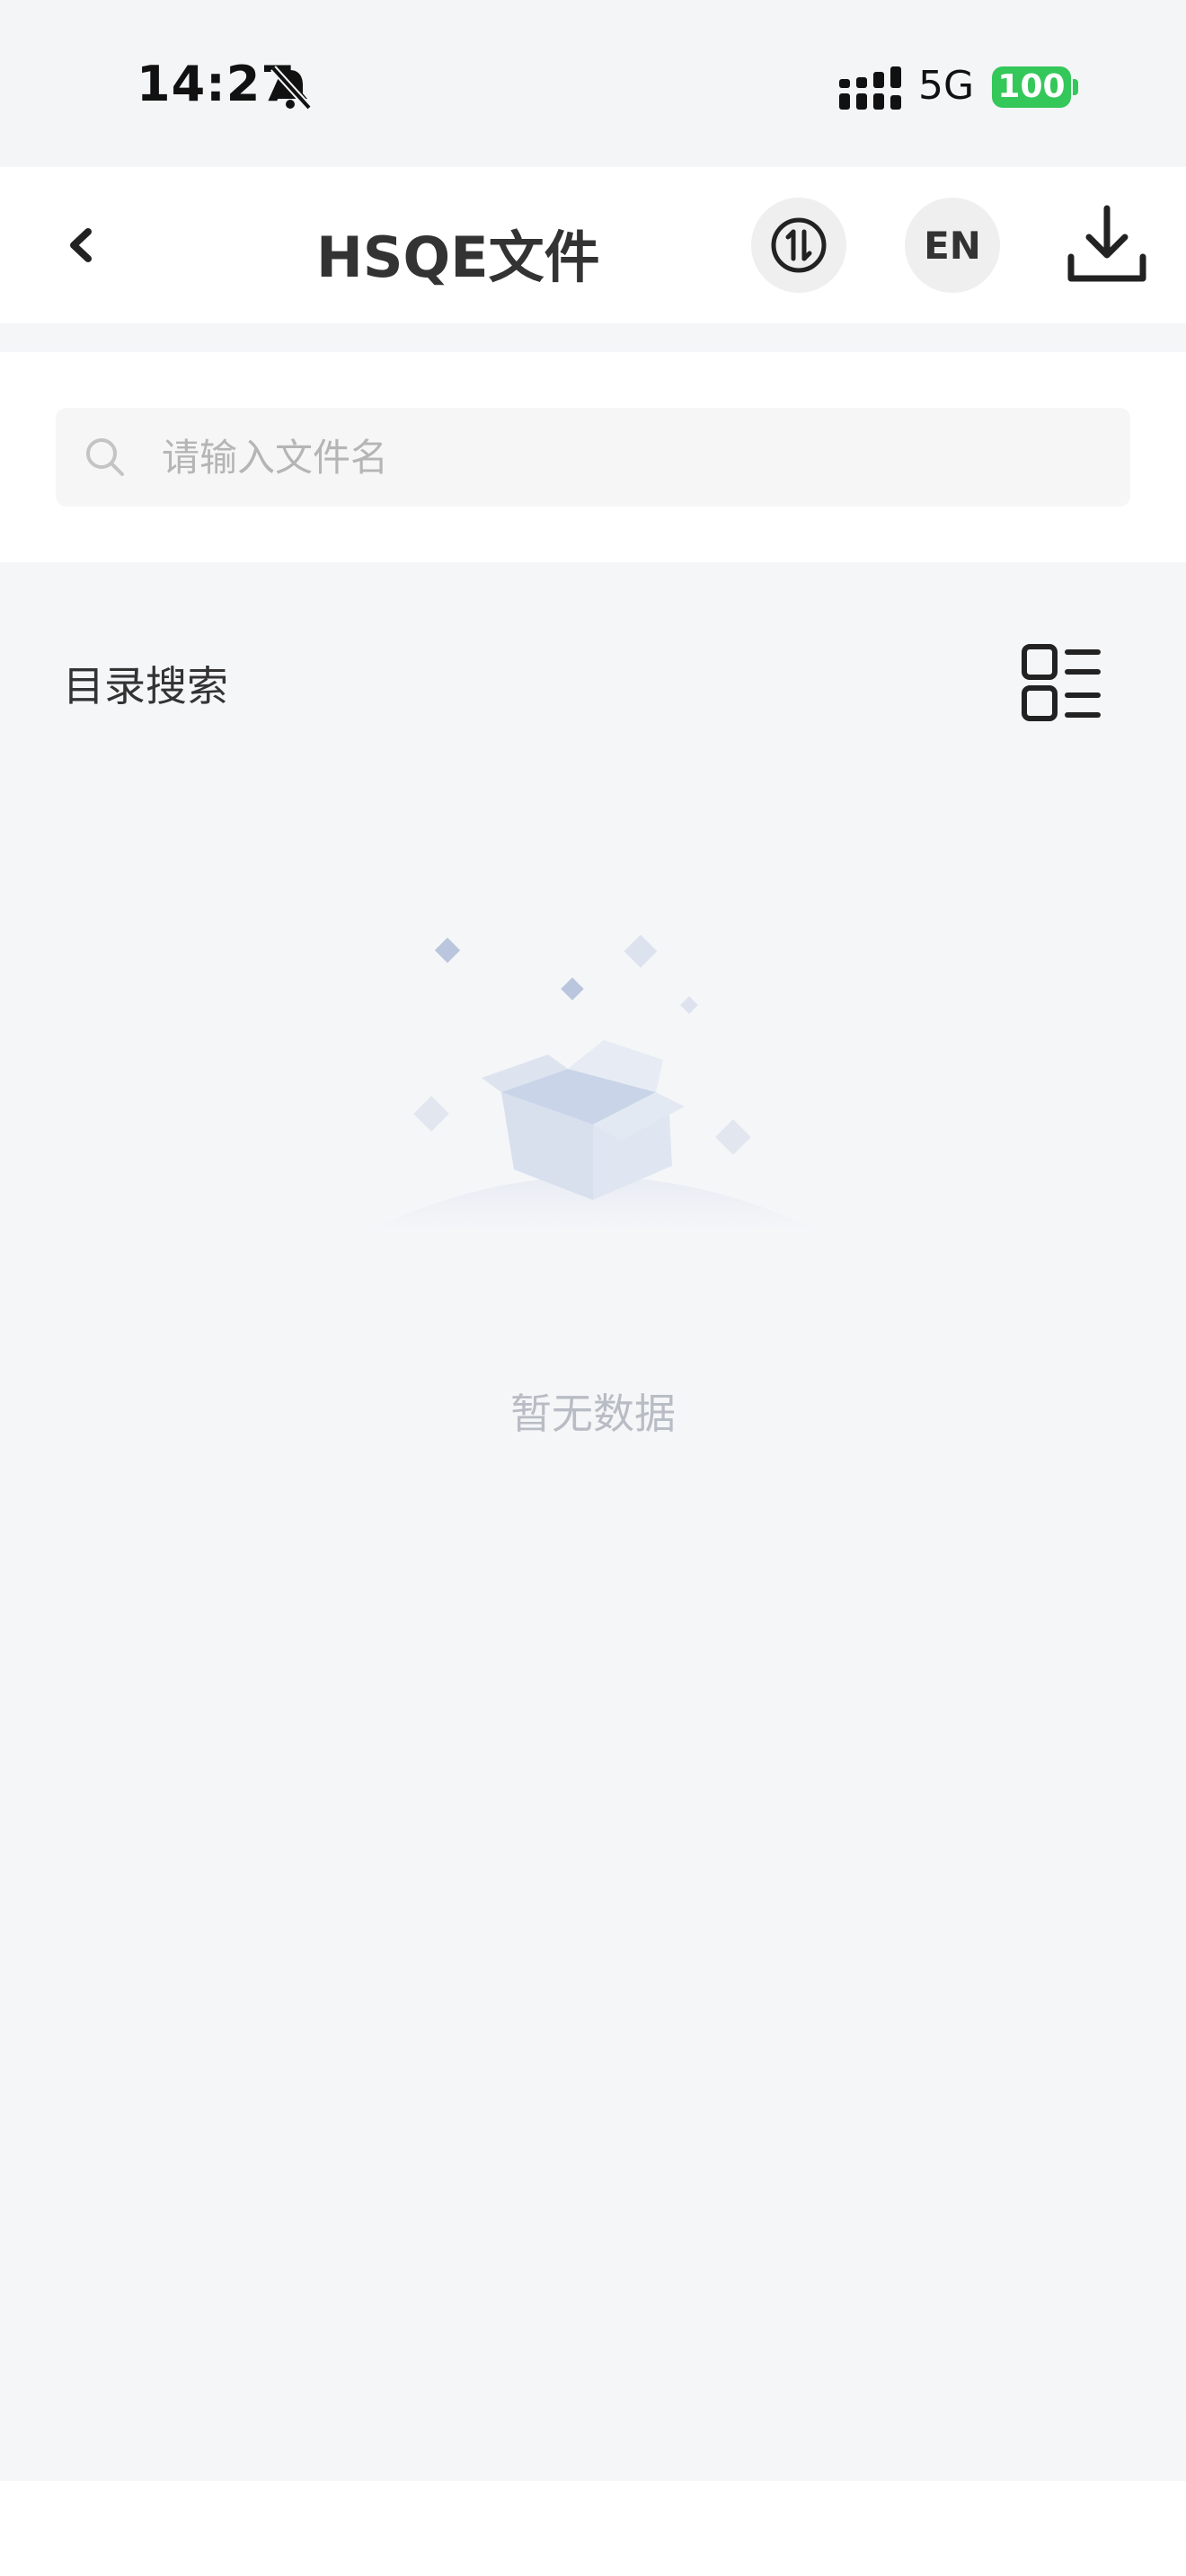 The image size is (1186, 2576). Describe the element at coordinates (952, 245) in the screenshot. I see `language-button: EN` at that location.